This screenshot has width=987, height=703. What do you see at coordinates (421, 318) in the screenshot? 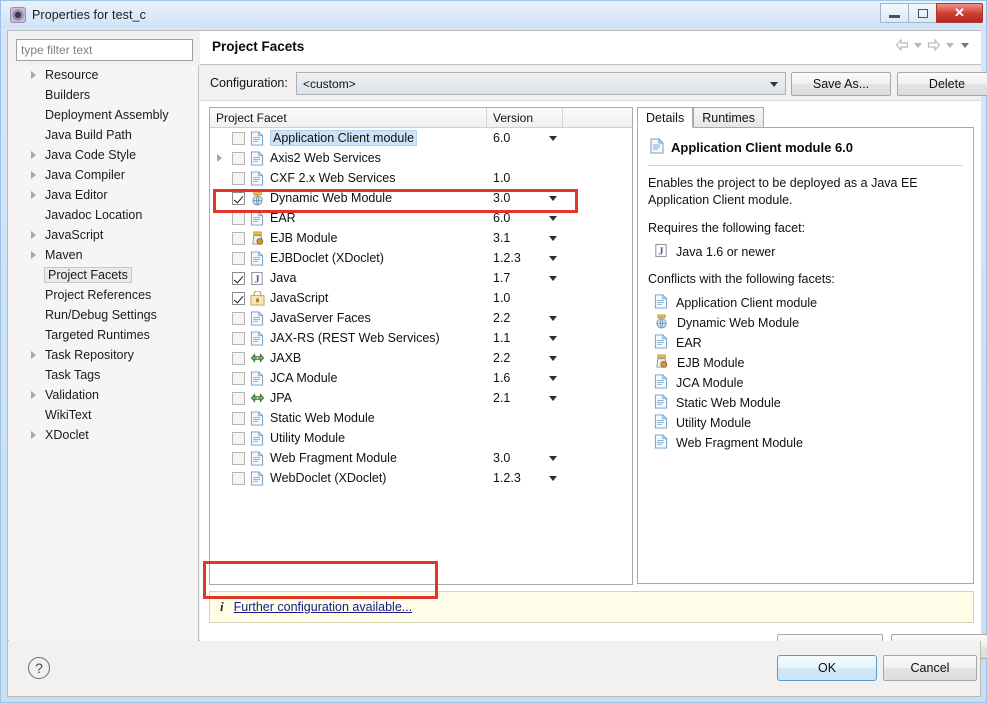
I see `table-row: JavaServer Faces 2.2` at bounding box center [421, 318].